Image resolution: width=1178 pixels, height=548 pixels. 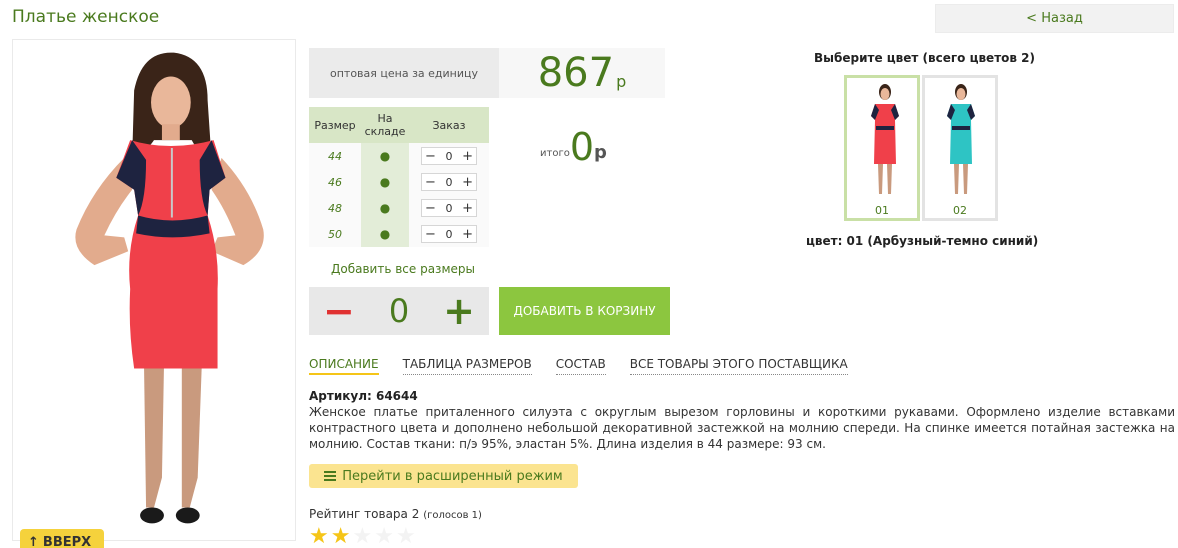 What do you see at coordinates (1054, 18) in the screenshot?
I see `back-button: < Назад` at bounding box center [1054, 18].